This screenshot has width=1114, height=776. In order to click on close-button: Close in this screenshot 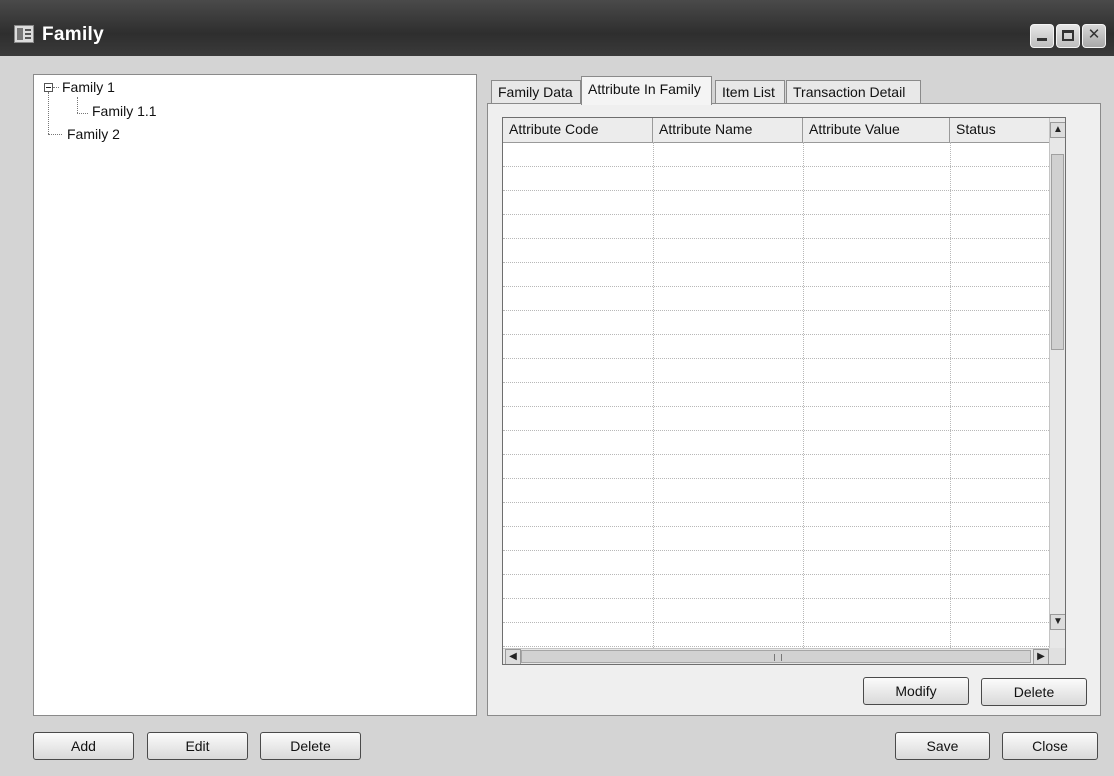, I will do `click(1050, 746)`.